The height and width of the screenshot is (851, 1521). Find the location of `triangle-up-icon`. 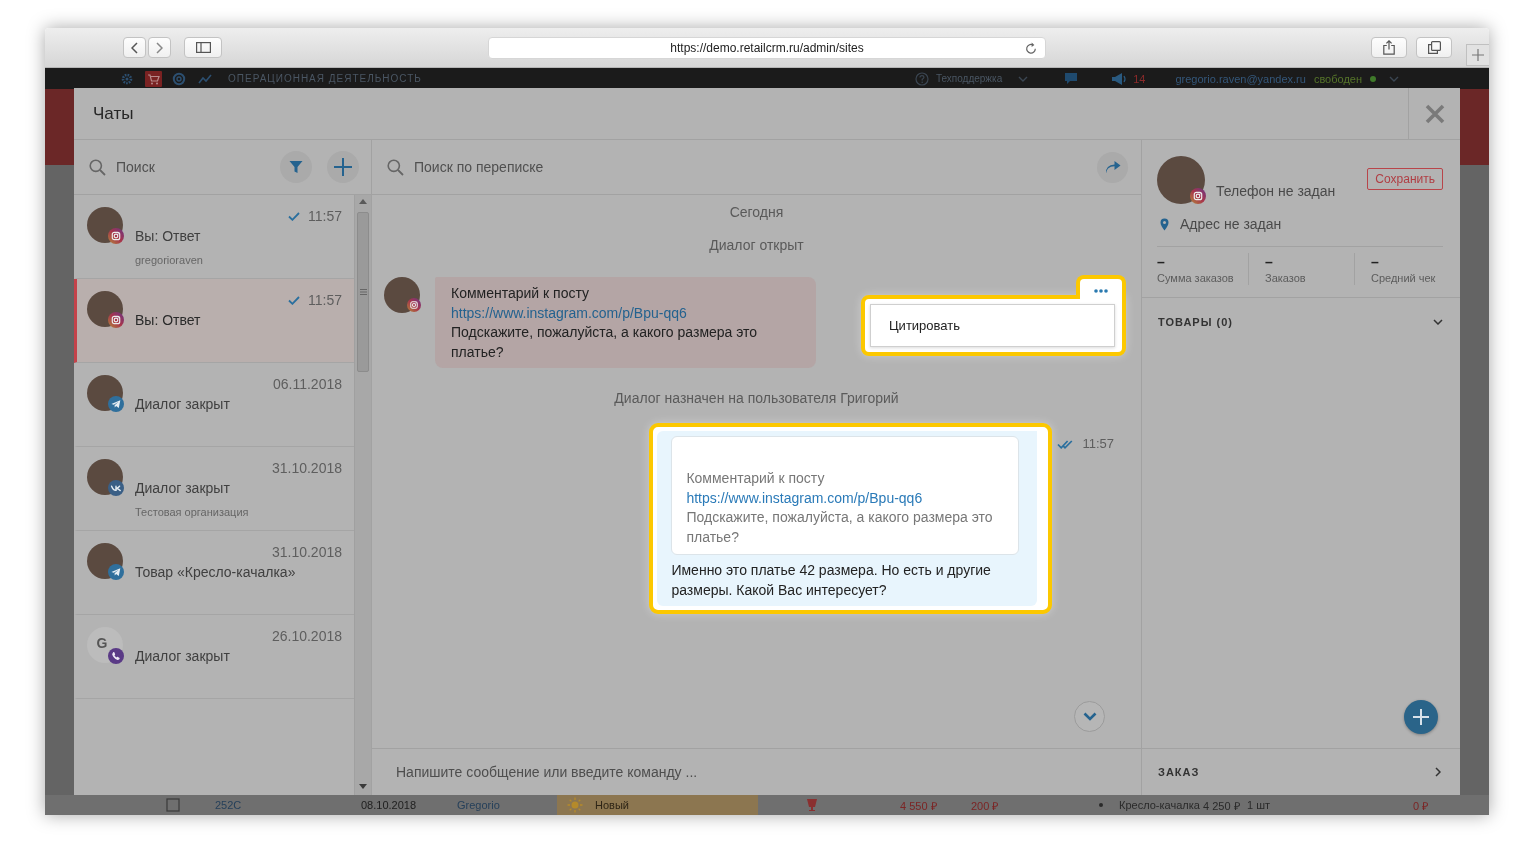

triangle-up-icon is located at coordinates (363, 201).